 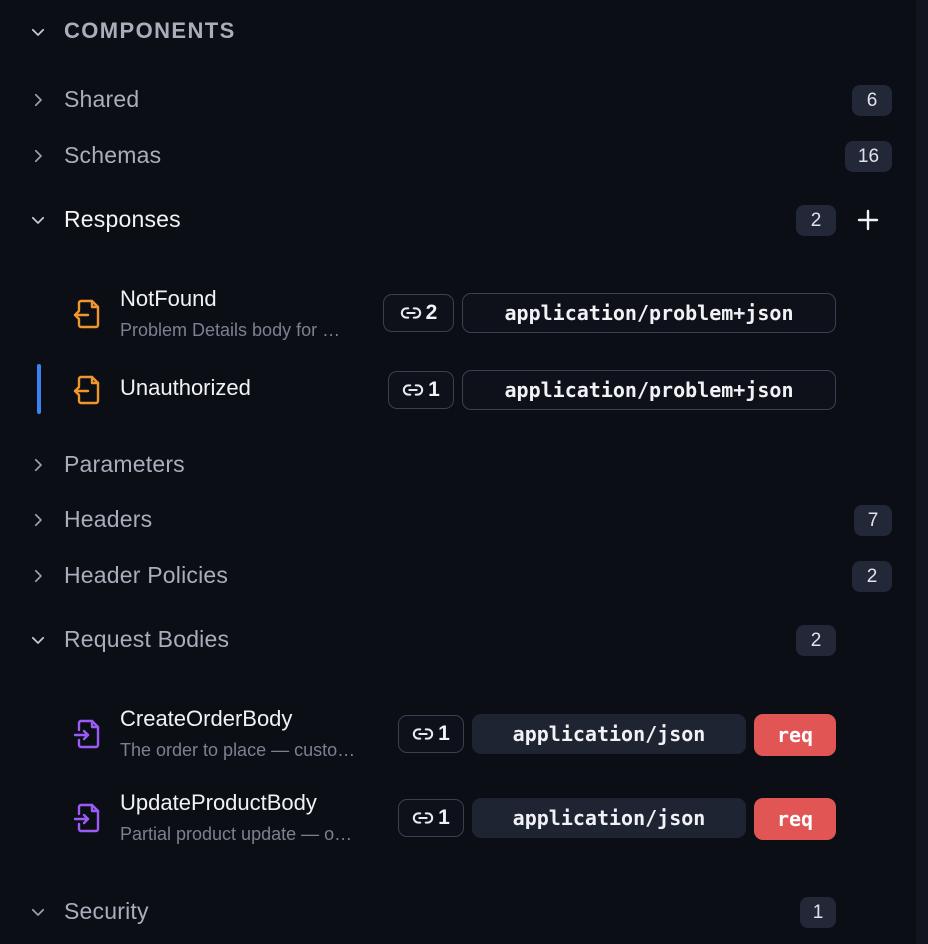 I want to click on response-item-unauthorized: Unauthorized 1 application/problem+json, so click(x=458, y=390).